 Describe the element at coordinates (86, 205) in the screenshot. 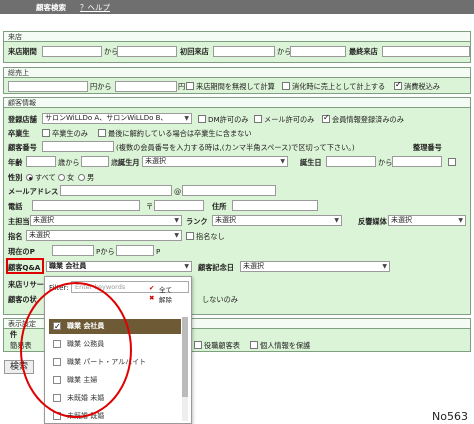

I see `tel-input` at that location.